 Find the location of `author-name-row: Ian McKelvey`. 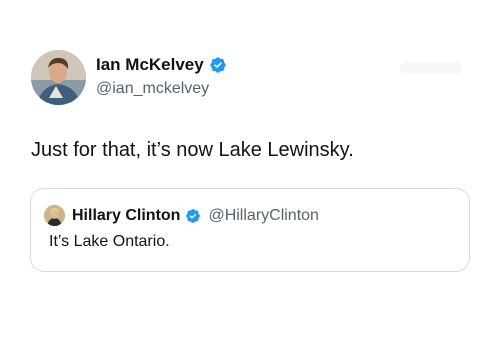

author-name-row: Ian McKelvey is located at coordinates (161, 65).